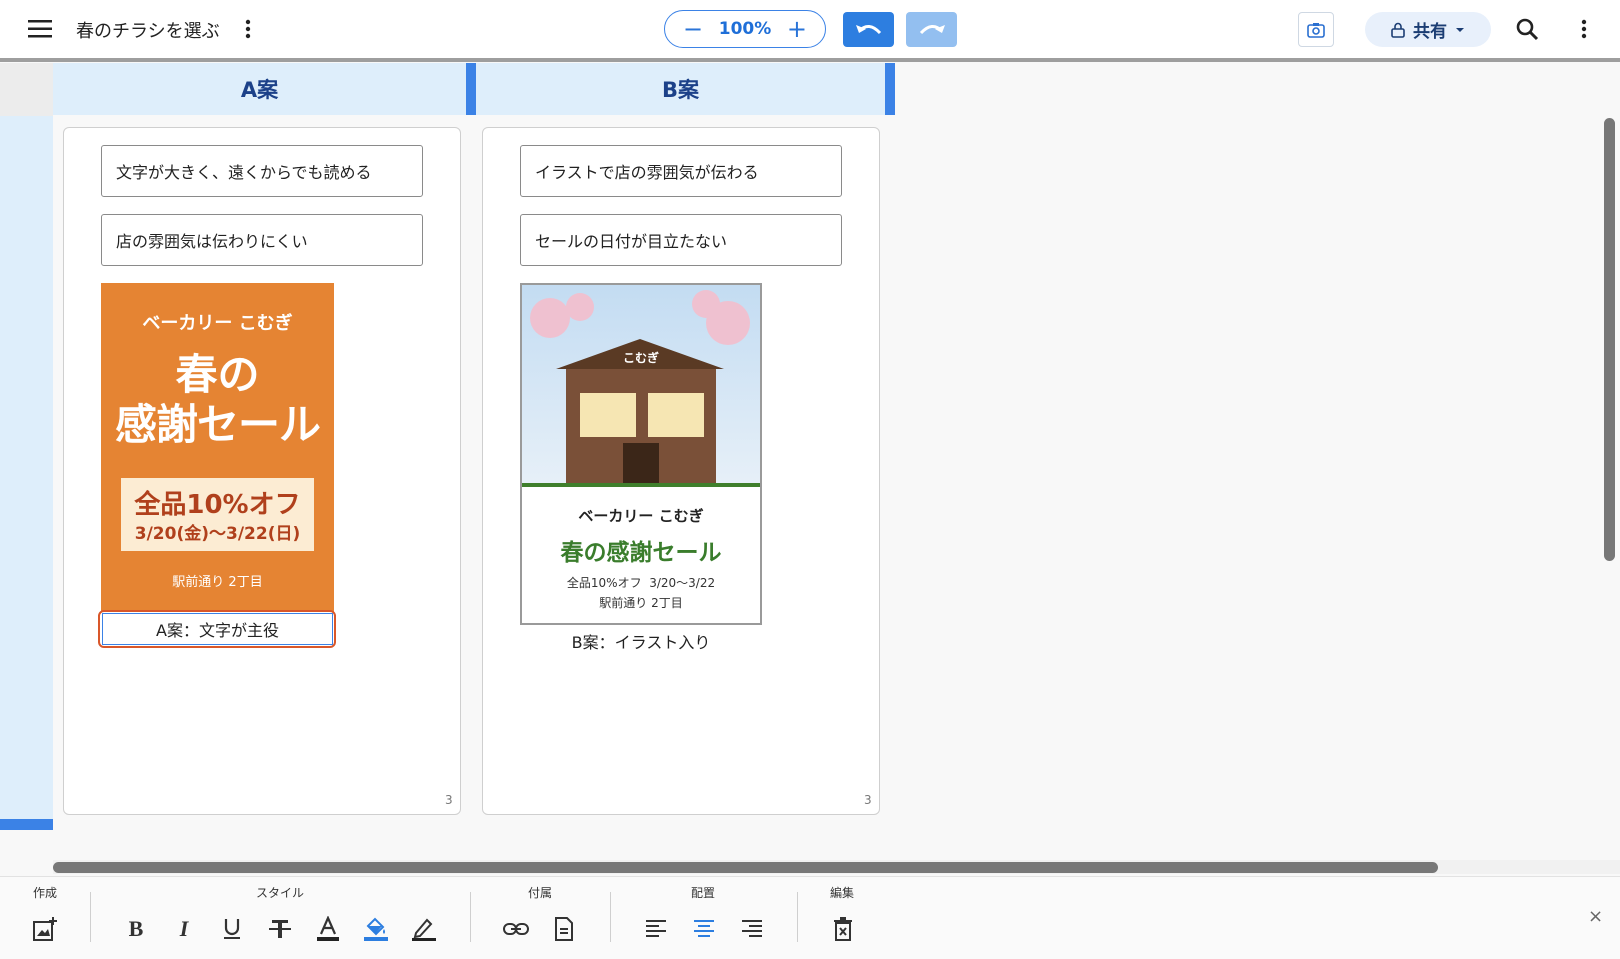 This screenshot has width=1620, height=959. I want to click on row-header-indicator, so click(26, 824).